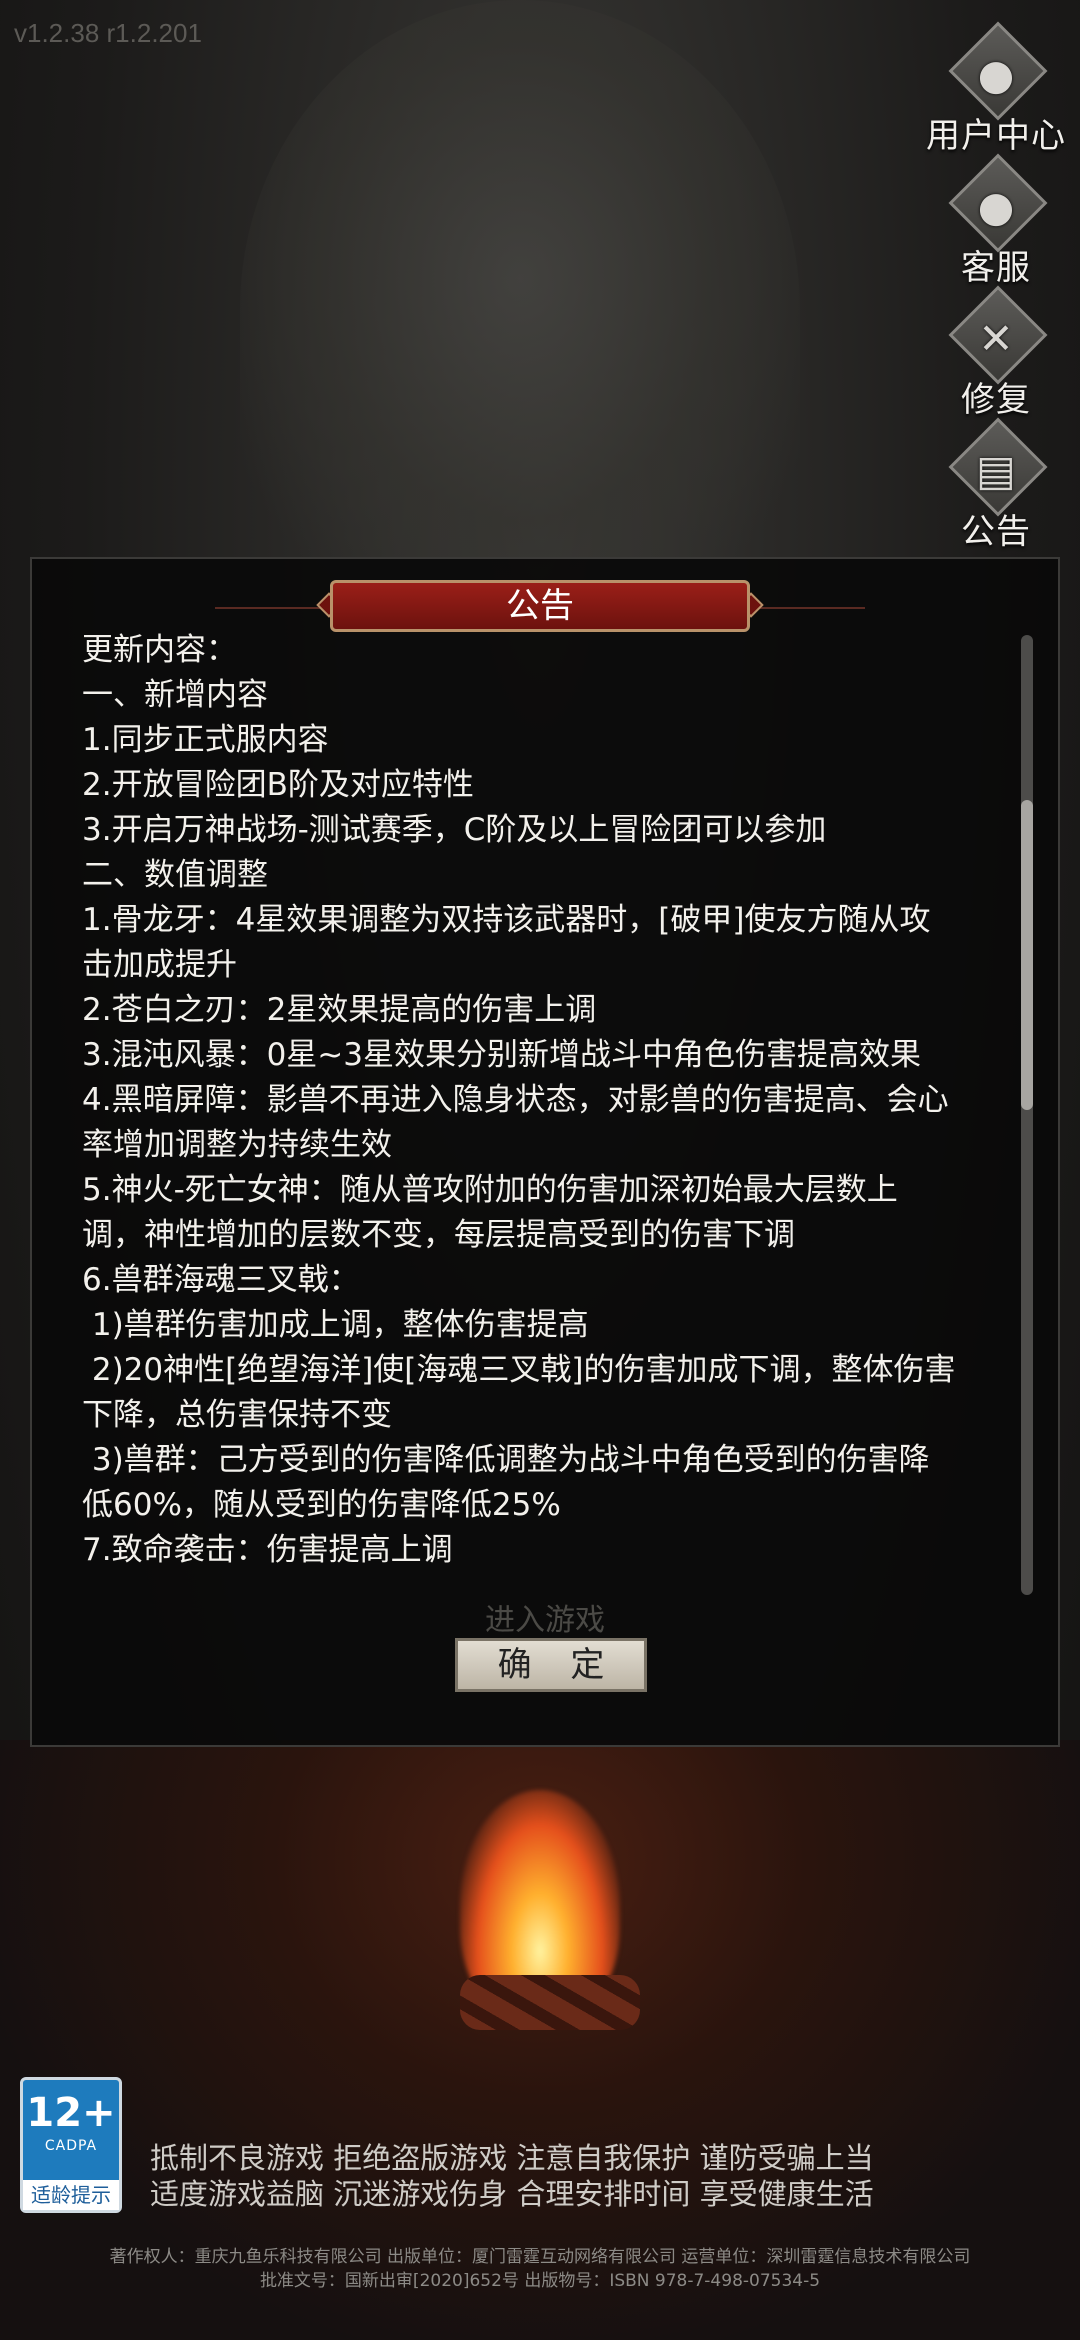 The width and height of the screenshot is (1080, 2340). I want to click on side-item-repair: ✕ 修复, so click(996, 354).